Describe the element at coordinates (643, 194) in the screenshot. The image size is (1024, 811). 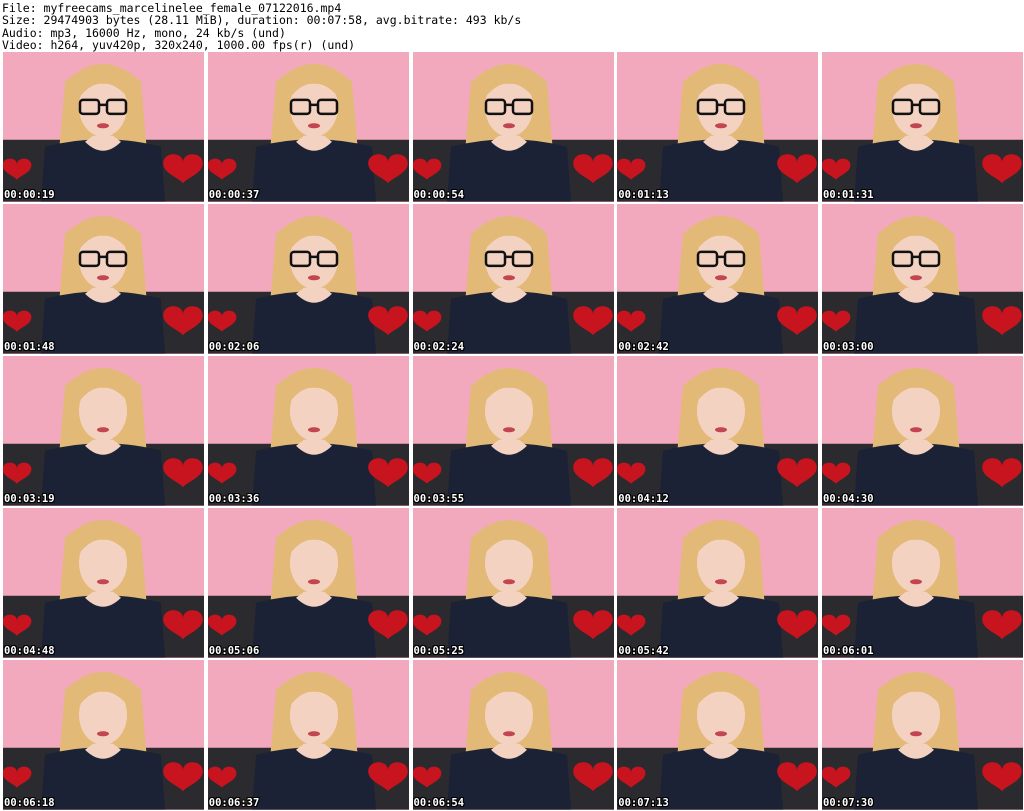
I see `thumbnail-timestamp: 00:01:13` at that location.